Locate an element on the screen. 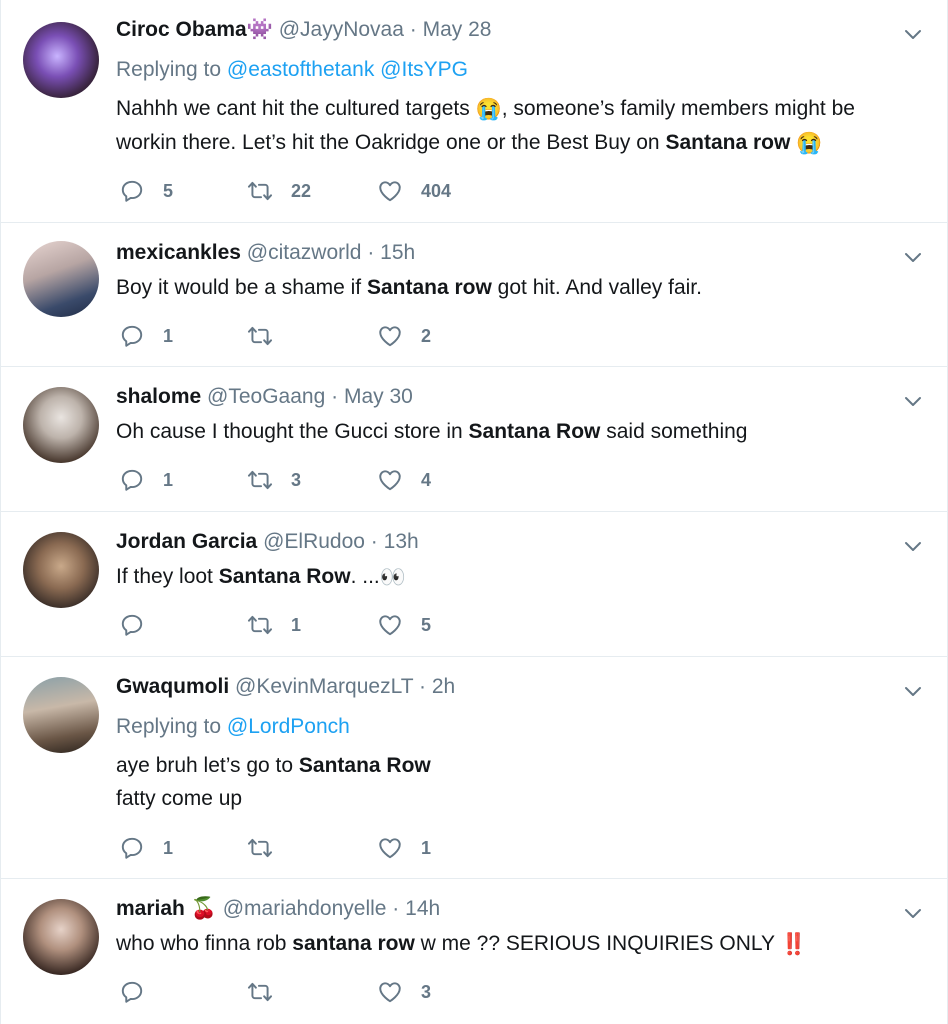  reply-button: 5 is located at coordinates (146, 191).